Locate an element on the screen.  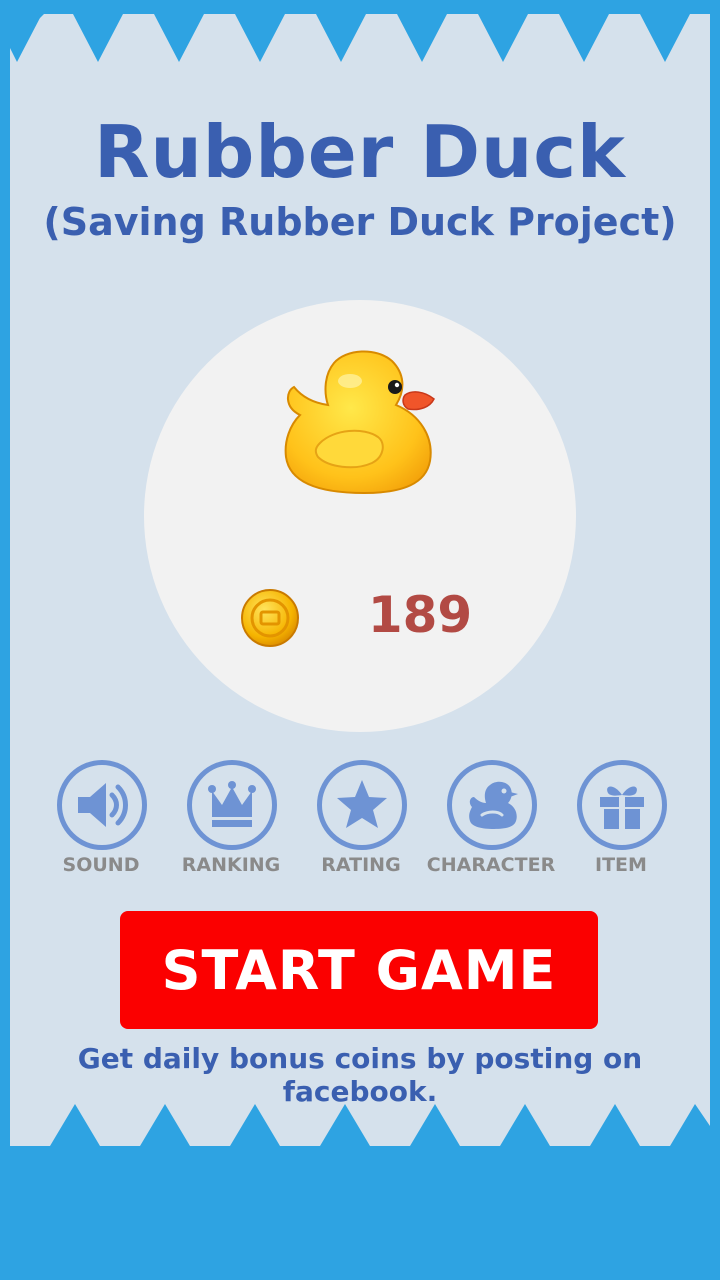
crown-icon is located at coordinates (232, 804).